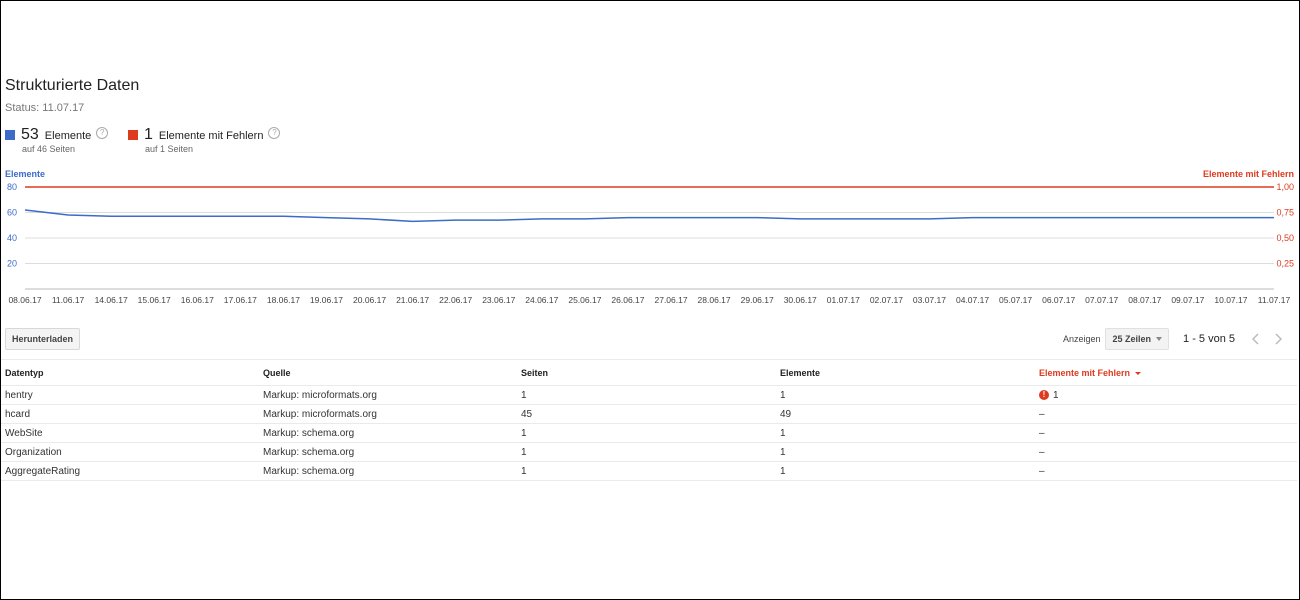  What do you see at coordinates (68, 136) in the screenshot?
I see `items-label: Elemente` at bounding box center [68, 136].